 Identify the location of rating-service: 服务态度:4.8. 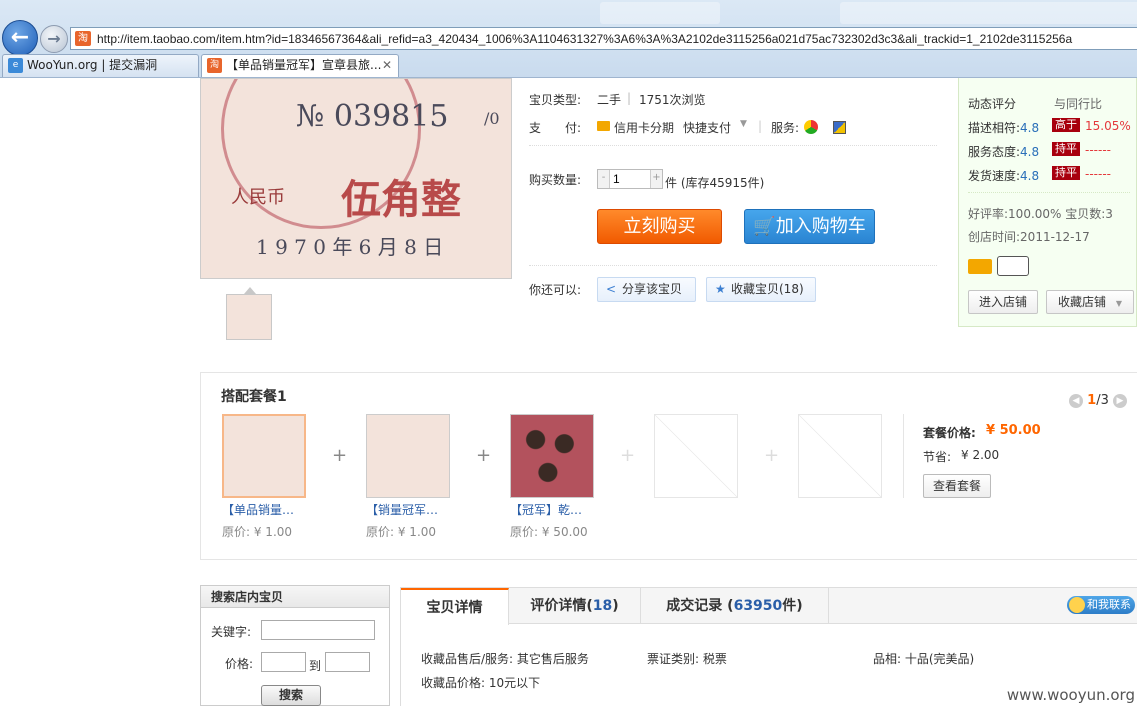
(1003, 151).